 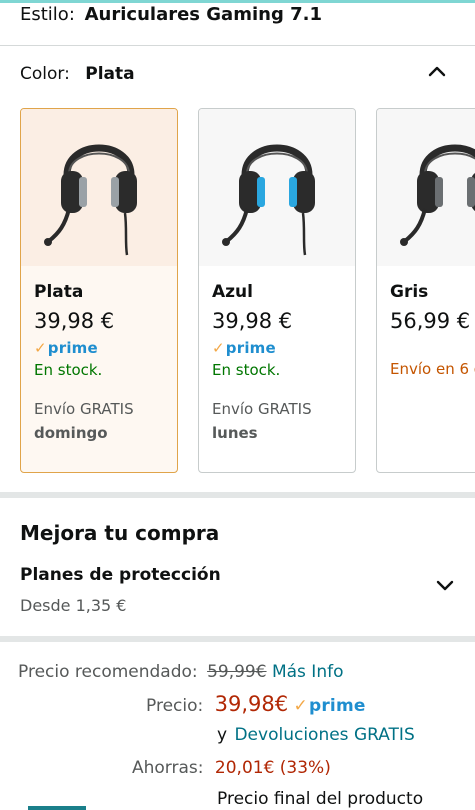 I want to click on protection-plans-title: Planes de protección, so click(x=120, y=575).